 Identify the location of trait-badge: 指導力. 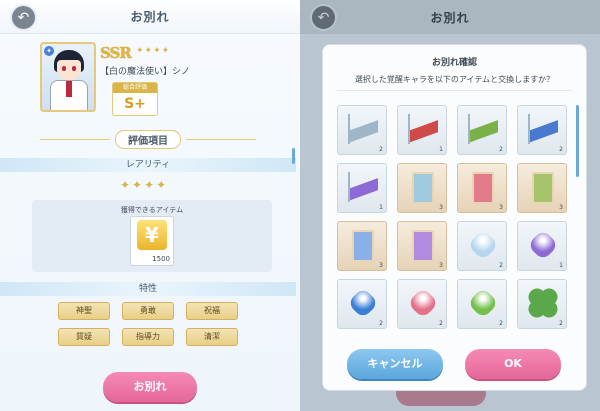
(148, 337).